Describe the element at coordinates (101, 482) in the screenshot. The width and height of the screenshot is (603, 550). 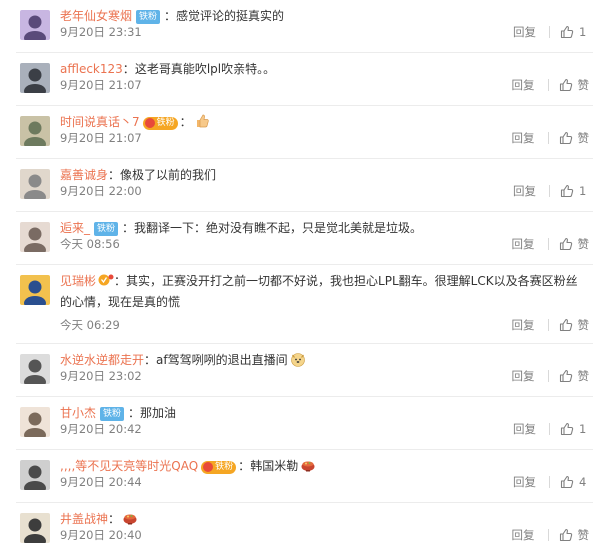
I see `comment-time: 9月20日 20:44` at that location.